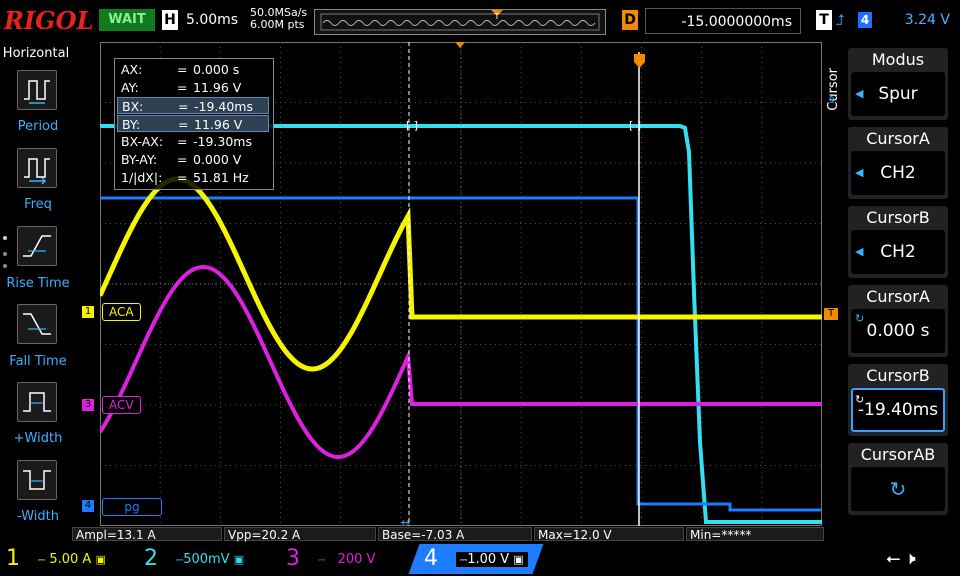  I want to click on freq-icon, so click(37, 171).